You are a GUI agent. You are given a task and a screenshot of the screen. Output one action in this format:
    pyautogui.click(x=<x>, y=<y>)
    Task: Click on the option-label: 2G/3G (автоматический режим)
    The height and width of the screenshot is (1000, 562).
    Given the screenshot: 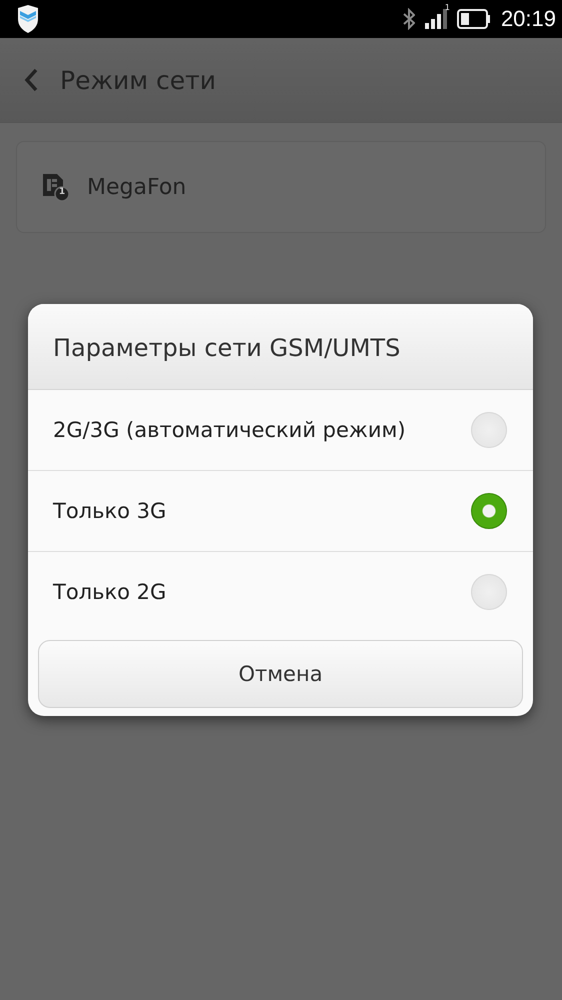 What is the action you would take?
    pyautogui.click(x=229, y=430)
    